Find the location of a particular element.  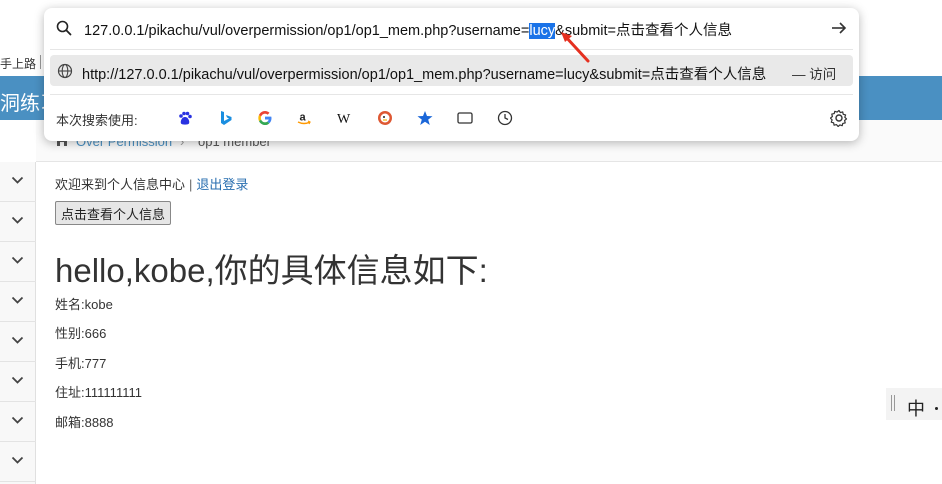

bookmark-separator is located at coordinates (40, 62).